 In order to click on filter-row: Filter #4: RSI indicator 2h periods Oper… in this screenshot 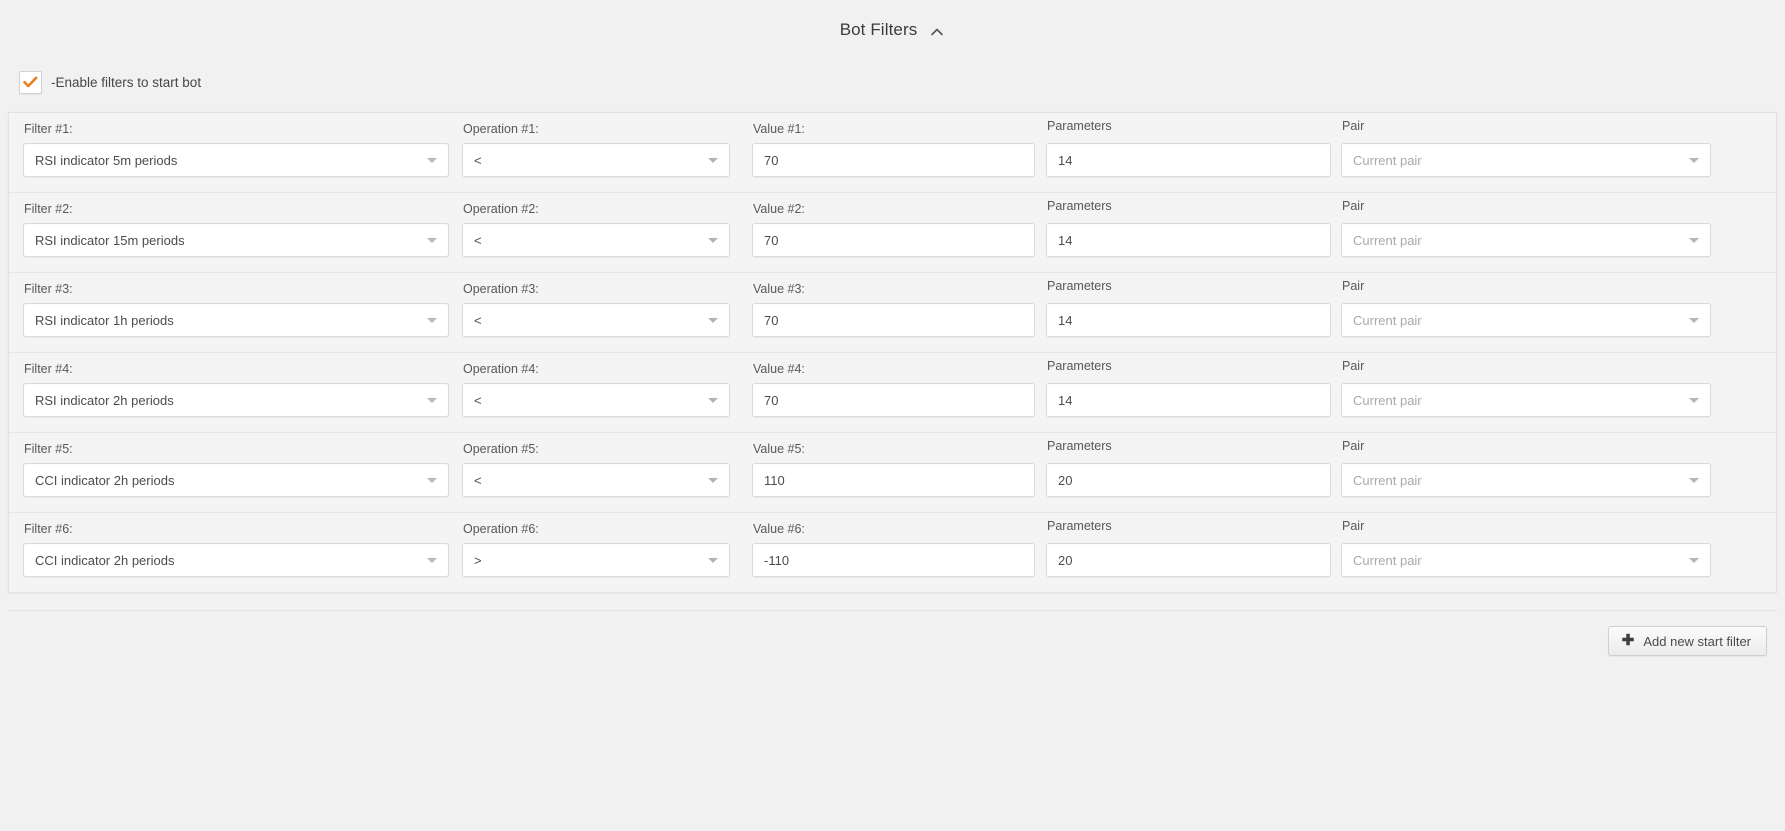, I will do `click(892, 393)`.